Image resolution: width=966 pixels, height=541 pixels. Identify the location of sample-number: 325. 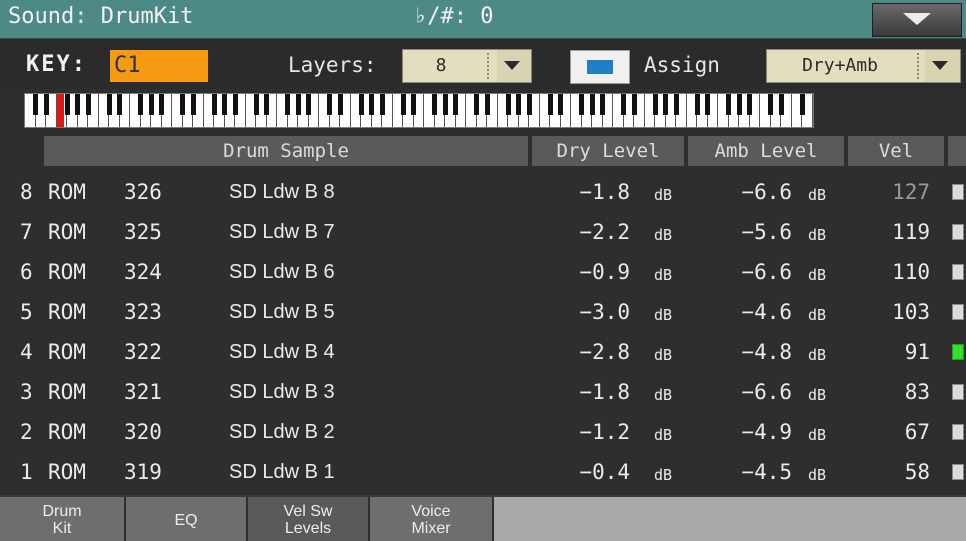
(143, 232).